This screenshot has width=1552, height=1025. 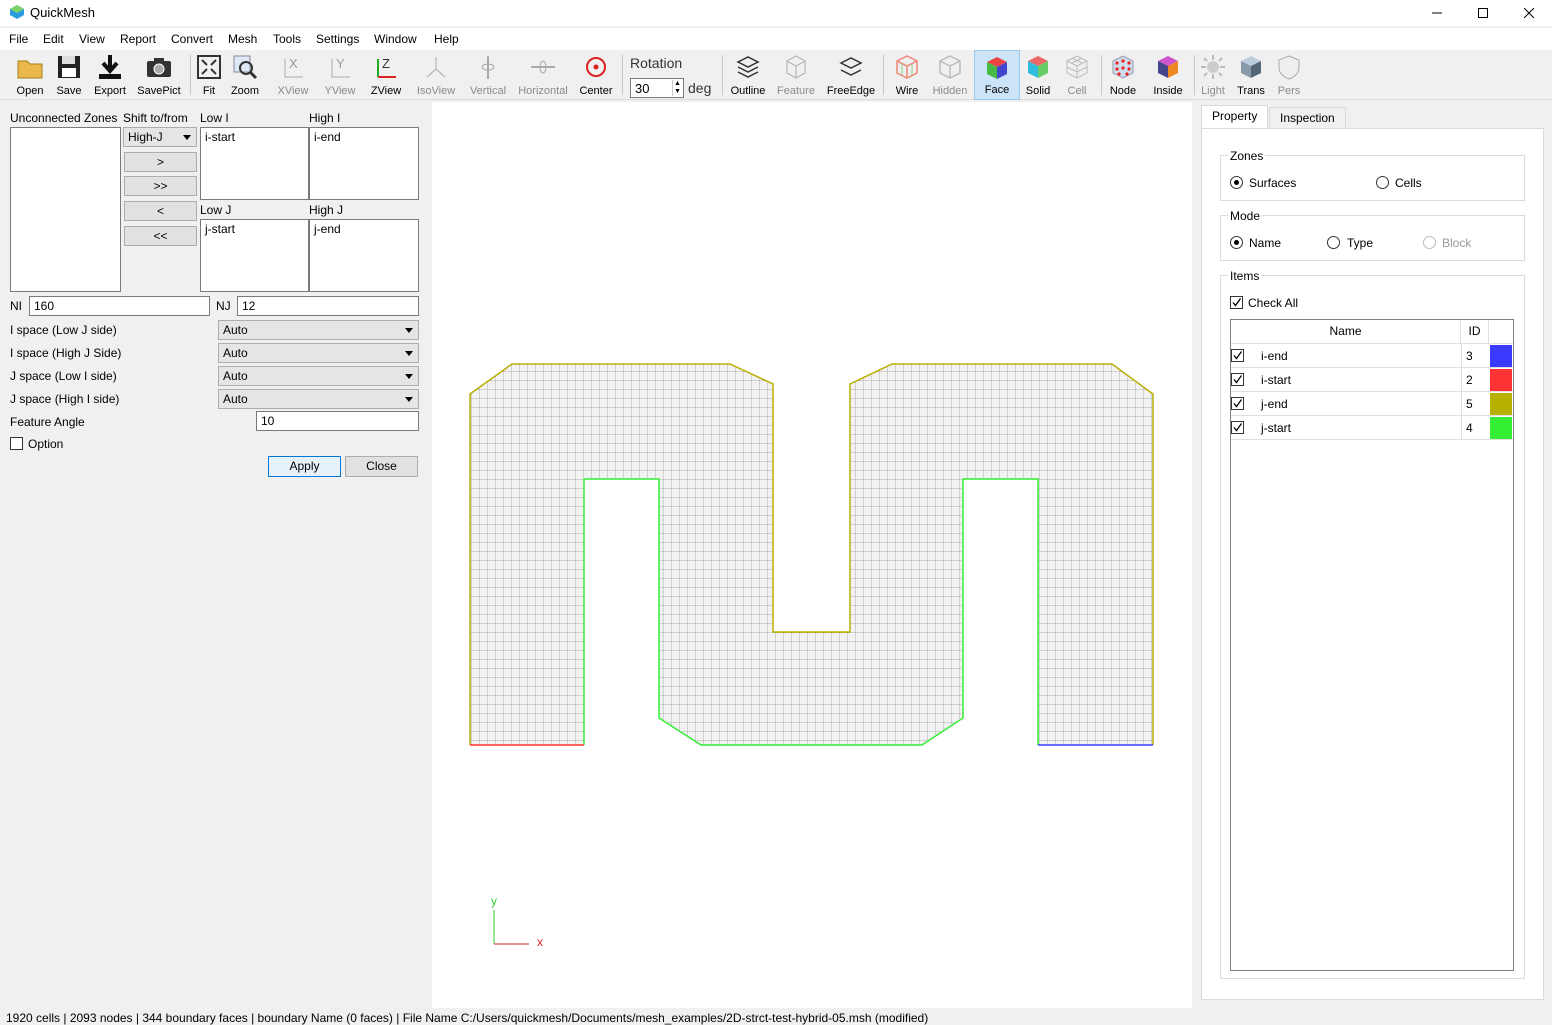 I want to click on rotation-spinner: ▲ ▼, so click(x=677, y=88).